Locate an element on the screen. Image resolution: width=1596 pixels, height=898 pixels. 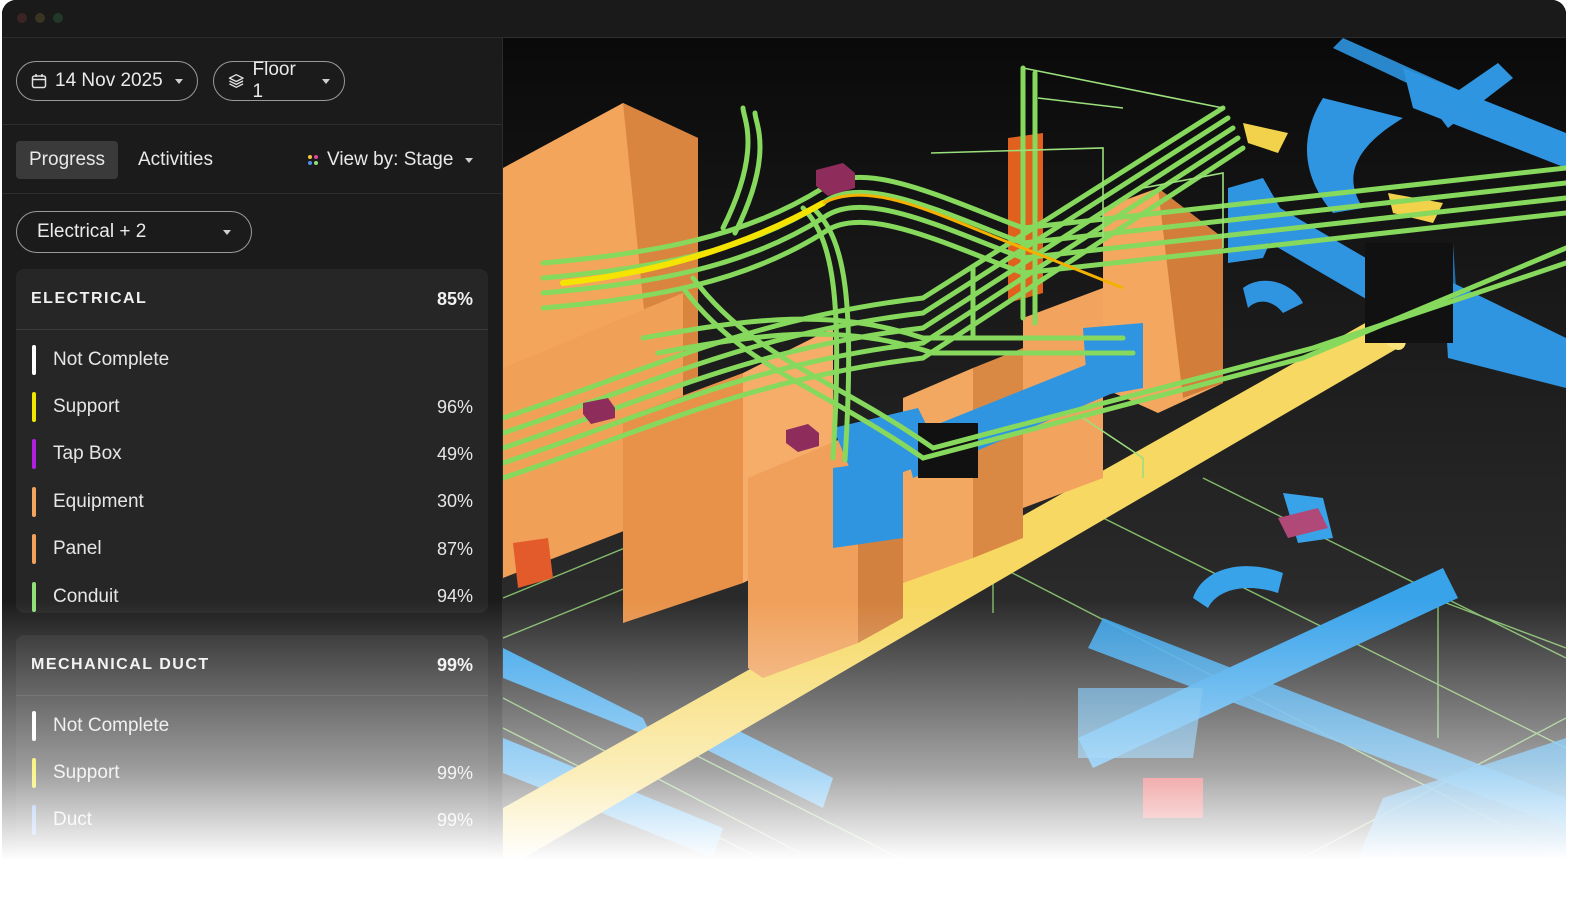
tab-progress: Progress is located at coordinates (67, 160).